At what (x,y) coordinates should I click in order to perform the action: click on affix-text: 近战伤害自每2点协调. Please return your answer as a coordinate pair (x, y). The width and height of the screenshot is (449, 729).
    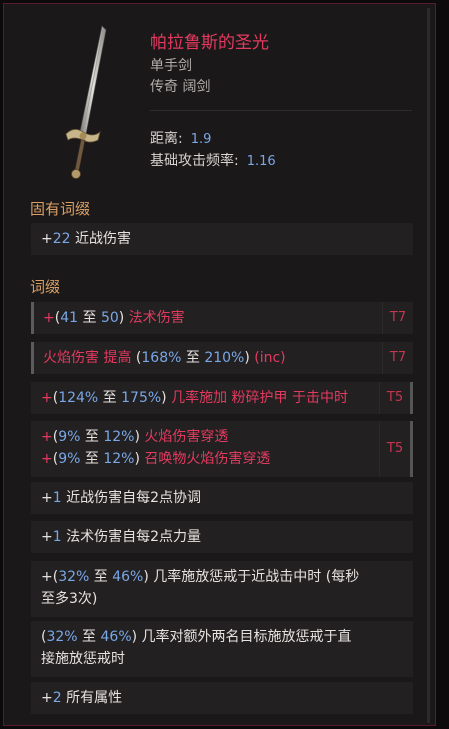
    Looking at the image, I should click on (131, 498).